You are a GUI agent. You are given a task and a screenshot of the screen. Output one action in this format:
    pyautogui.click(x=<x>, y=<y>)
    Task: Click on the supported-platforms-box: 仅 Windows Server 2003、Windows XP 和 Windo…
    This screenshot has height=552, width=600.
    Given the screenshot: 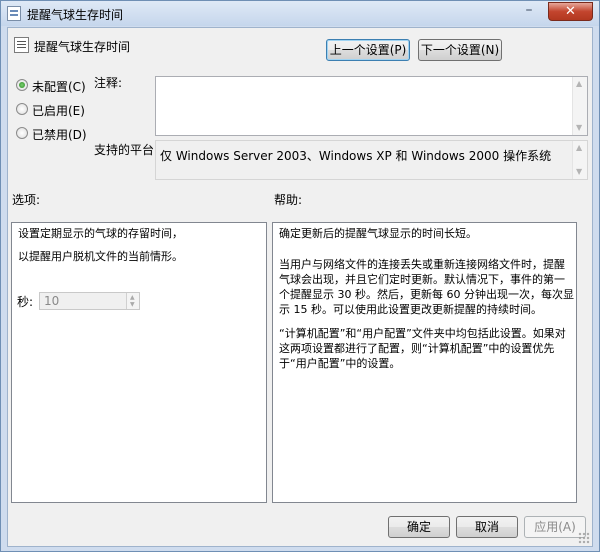 What is the action you would take?
    pyautogui.click(x=371, y=160)
    